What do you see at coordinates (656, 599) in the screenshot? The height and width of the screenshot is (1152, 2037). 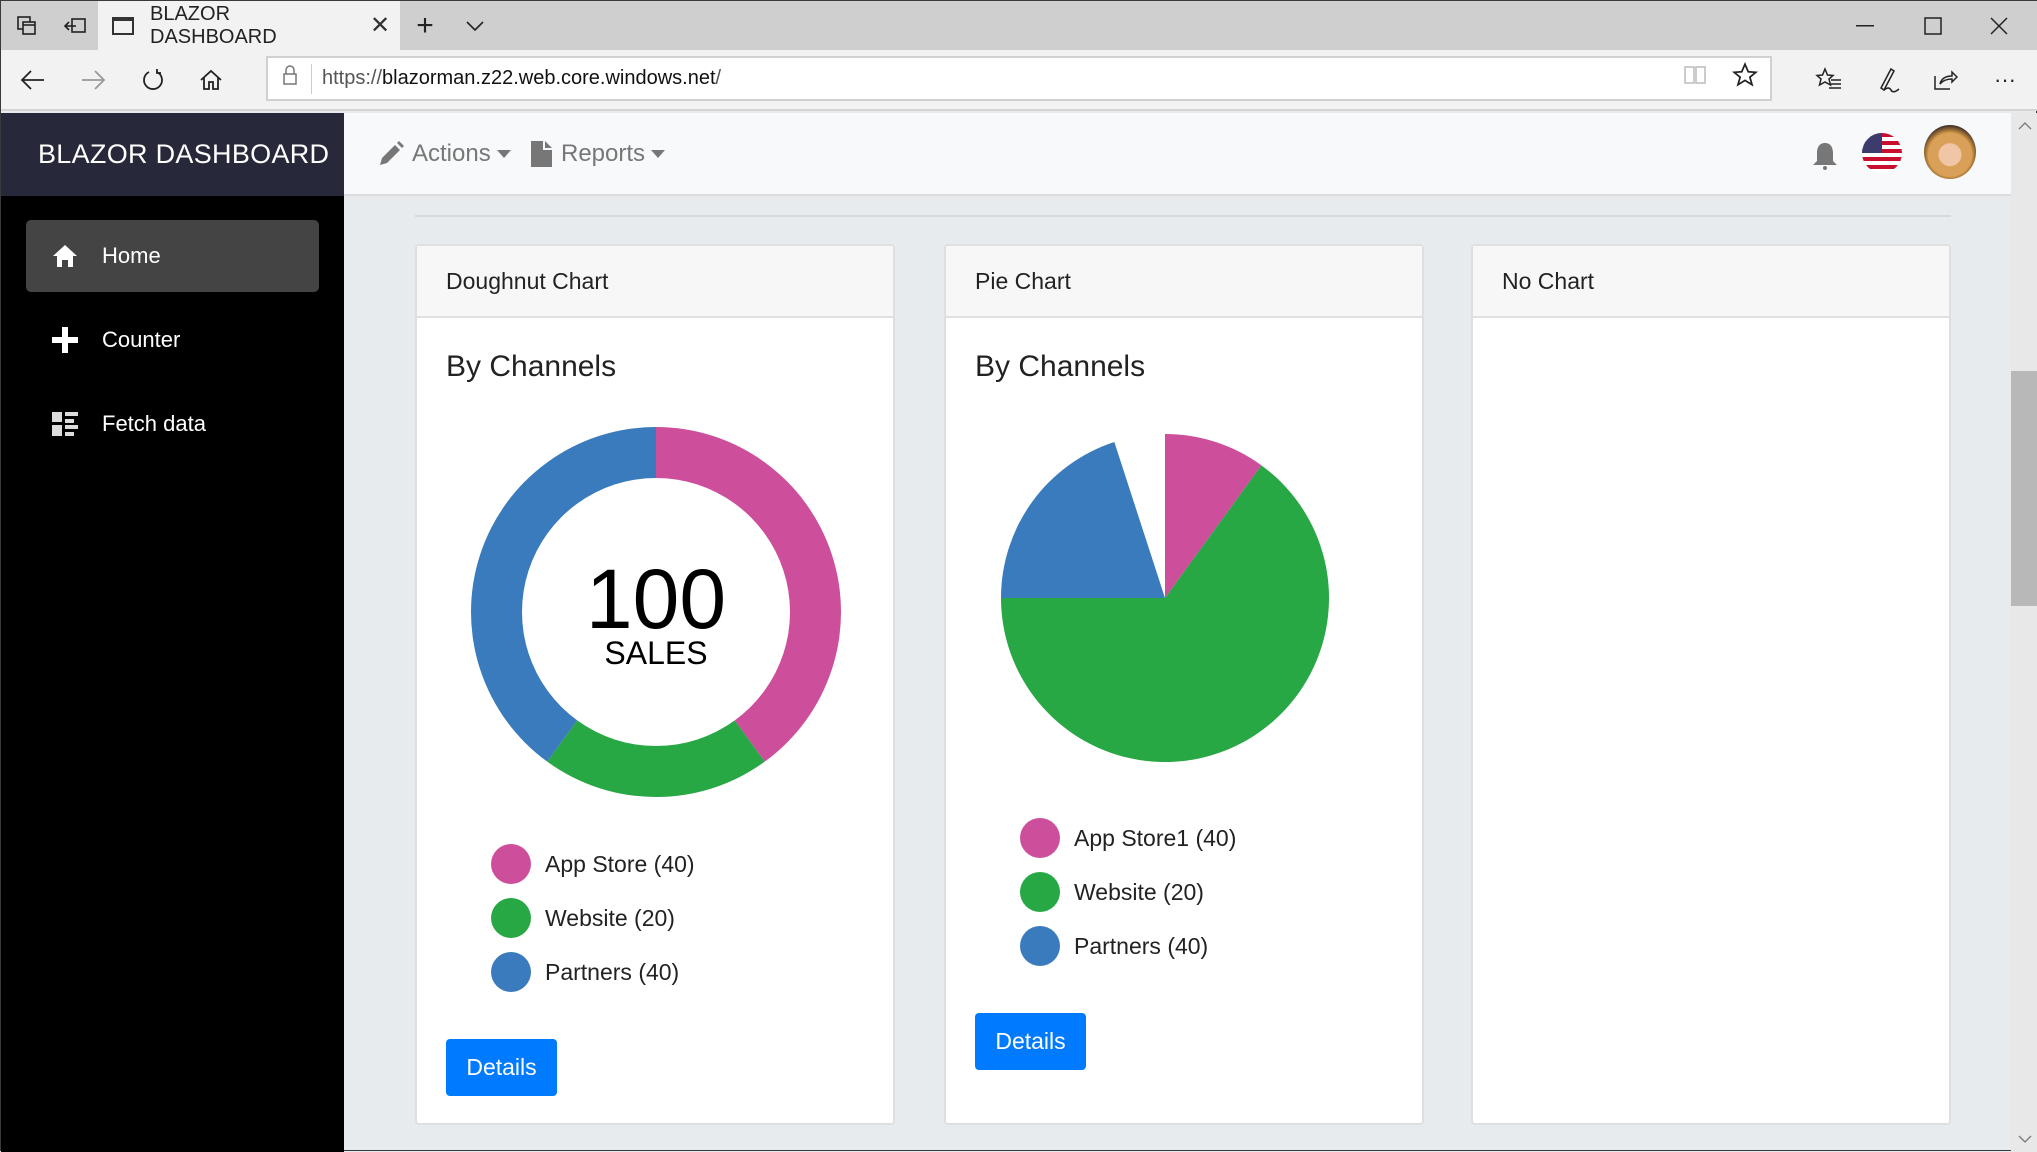 I see `doughnut-center-value: 100` at bounding box center [656, 599].